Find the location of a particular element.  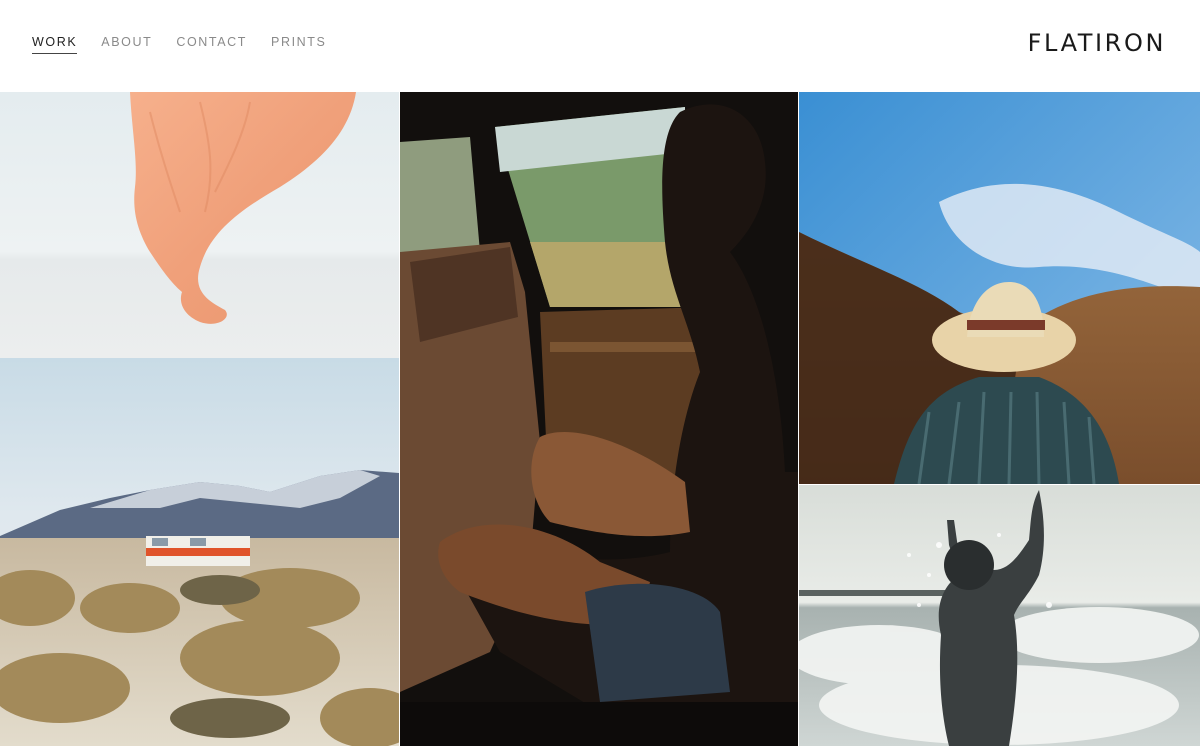

nav-item-contact: CONTACT is located at coordinates (211, 44).